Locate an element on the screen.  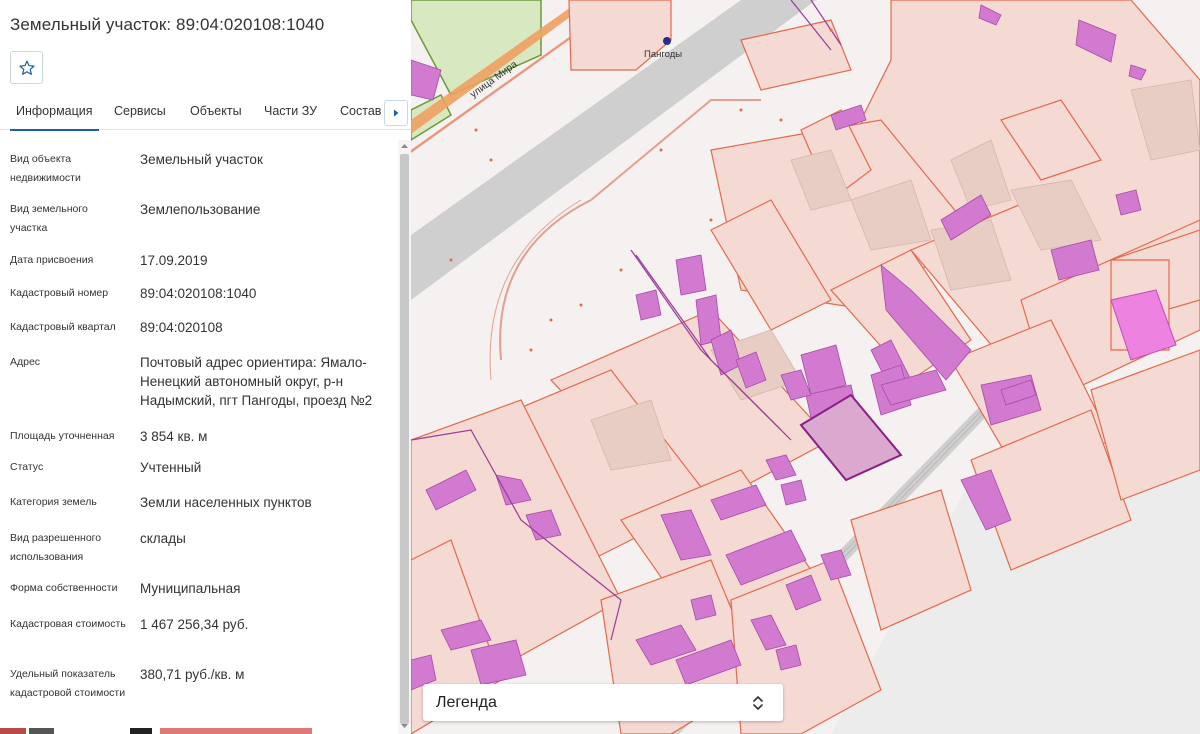
chevron-right-icon is located at coordinates (396, 113).